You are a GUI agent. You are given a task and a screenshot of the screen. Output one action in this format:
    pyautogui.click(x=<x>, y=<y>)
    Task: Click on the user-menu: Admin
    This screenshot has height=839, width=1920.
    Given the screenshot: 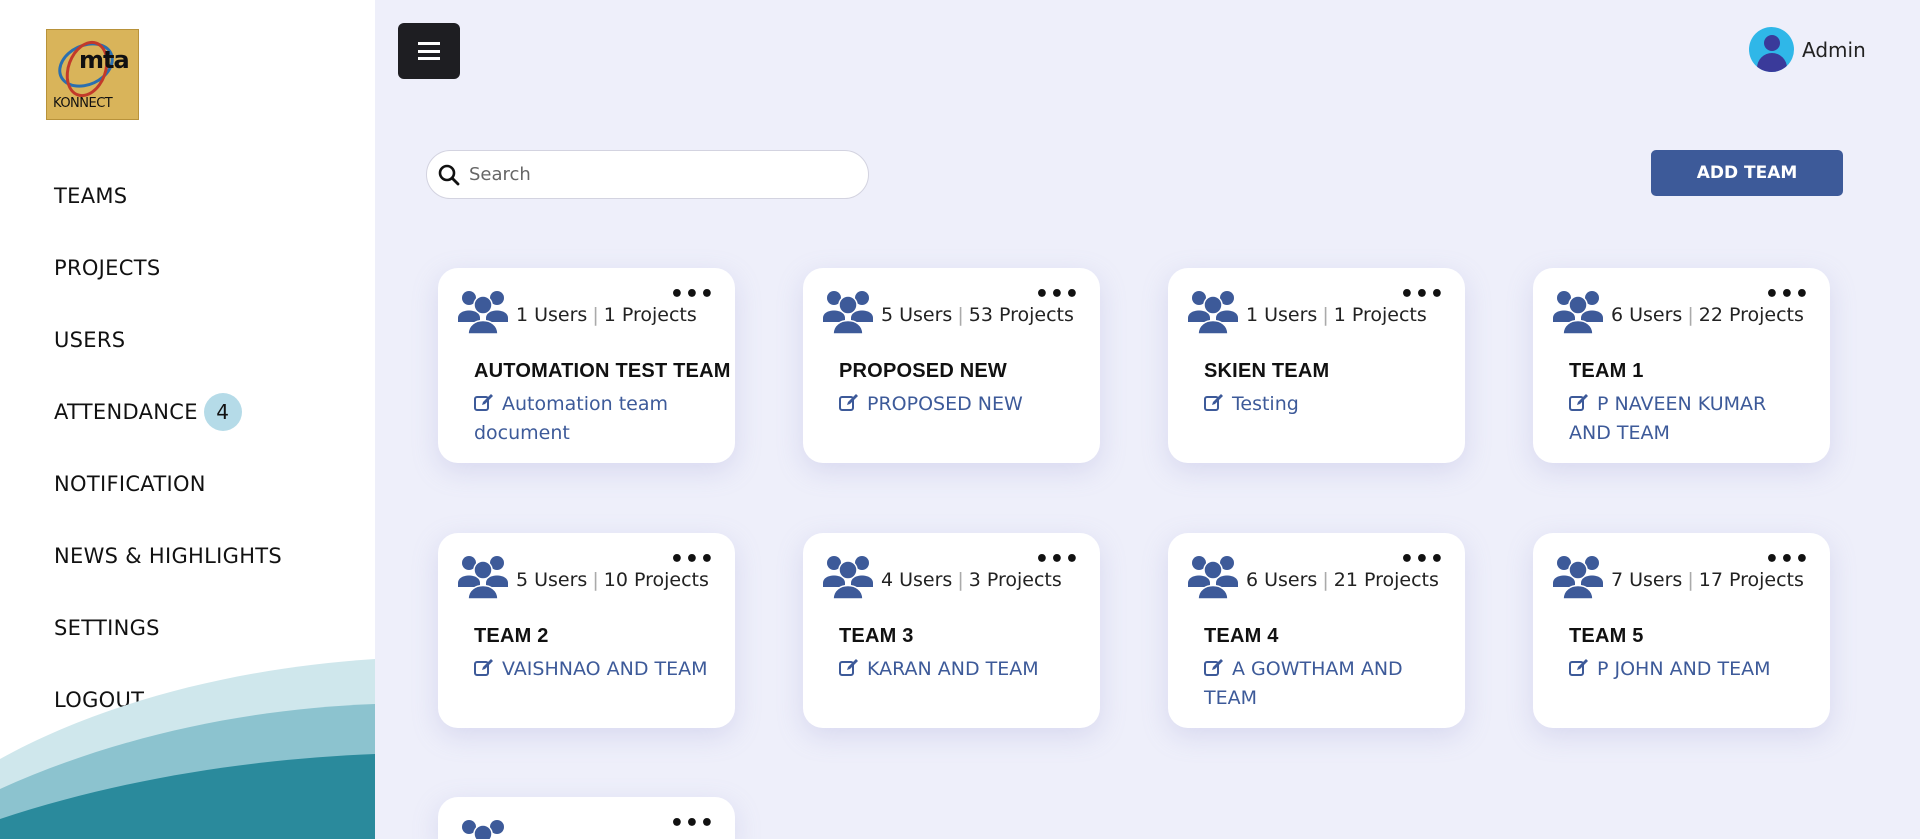 What is the action you would take?
    pyautogui.click(x=1807, y=49)
    